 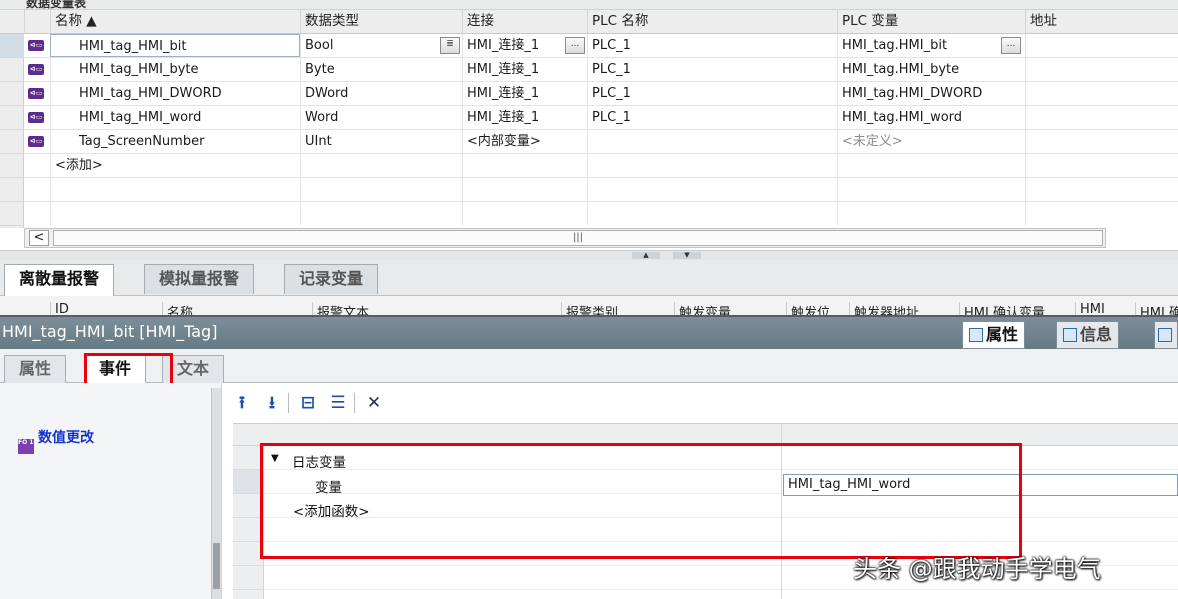 What do you see at coordinates (1090, 308) in the screenshot?
I see `alarm-column-header: HMI` at bounding box center [1090, 308].